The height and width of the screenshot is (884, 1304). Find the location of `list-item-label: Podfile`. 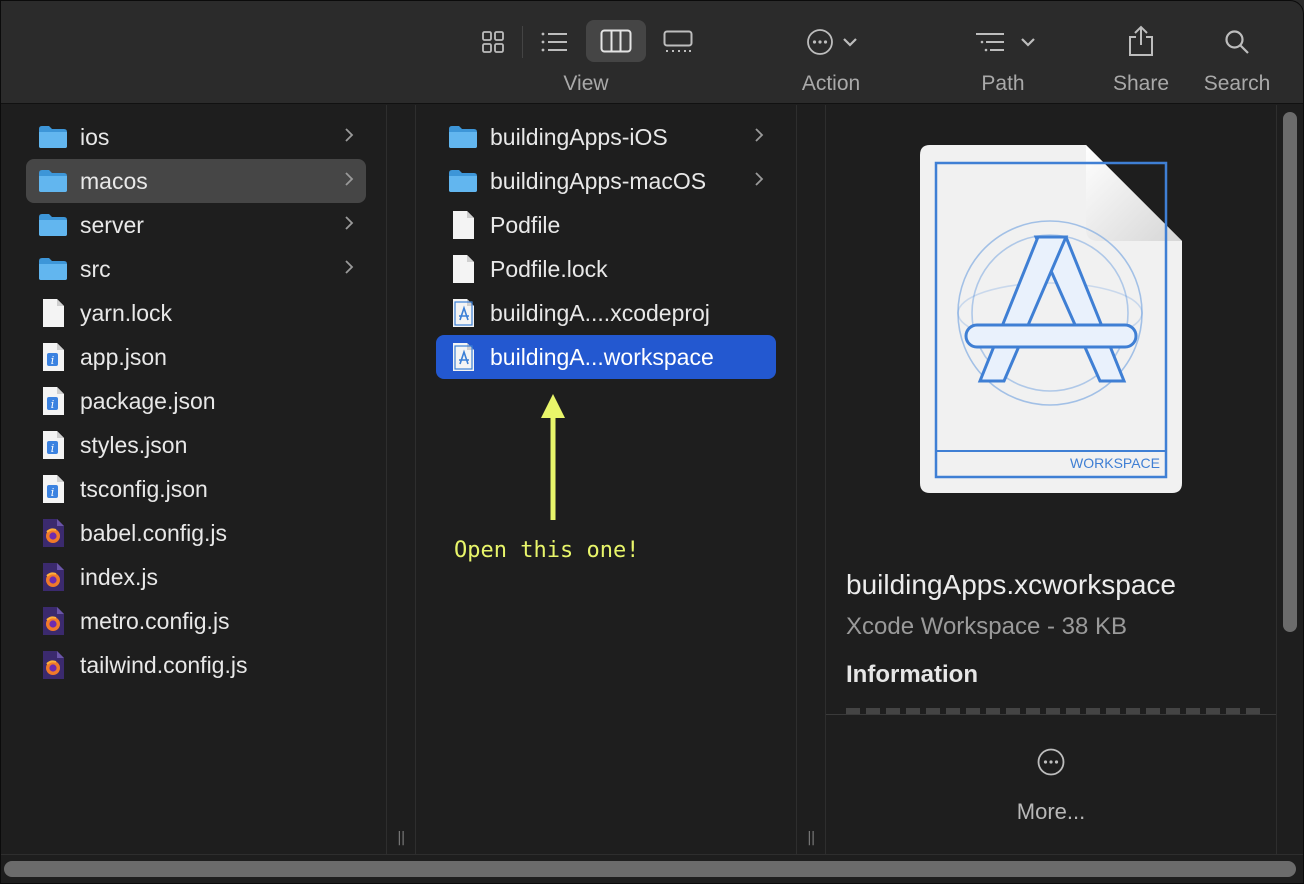

list-item-label: Podfile is located at coordinates (525, 224).